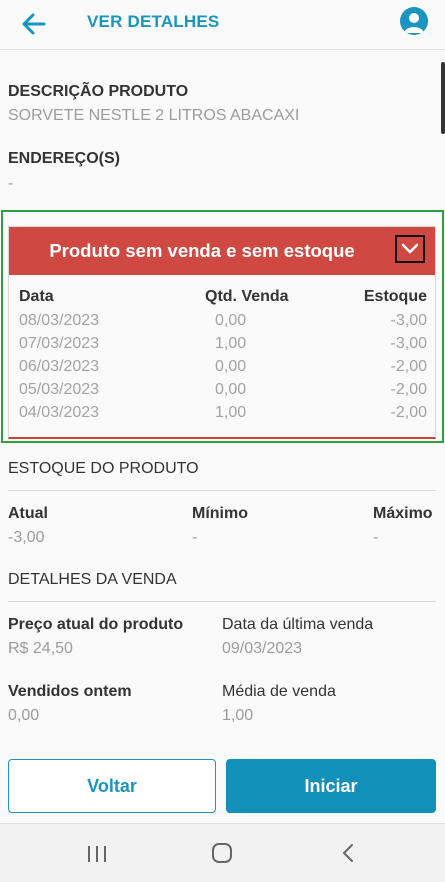 The image size is (445, 882). I want to click on last-sale-value: 09/03/2023, so click(262, 648).